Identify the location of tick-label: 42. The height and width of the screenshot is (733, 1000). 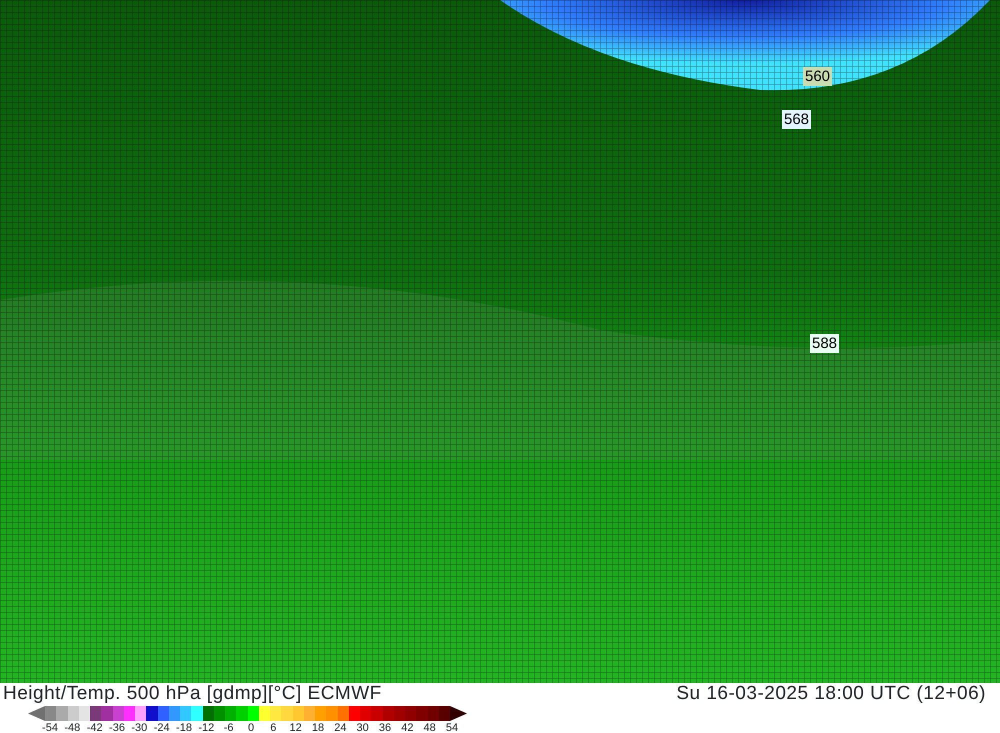
(407, 727).